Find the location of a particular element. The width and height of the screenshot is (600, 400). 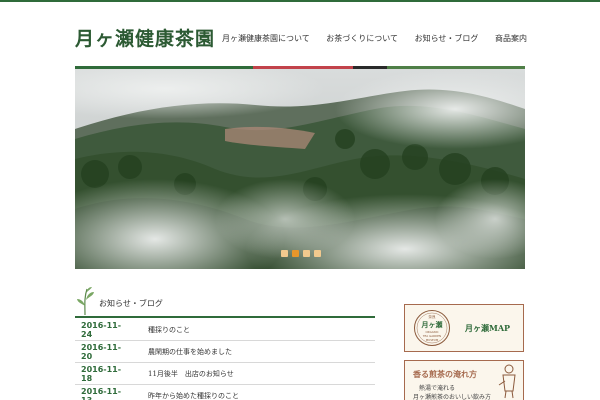

news-section-divider is located at coordinates (225, 317).